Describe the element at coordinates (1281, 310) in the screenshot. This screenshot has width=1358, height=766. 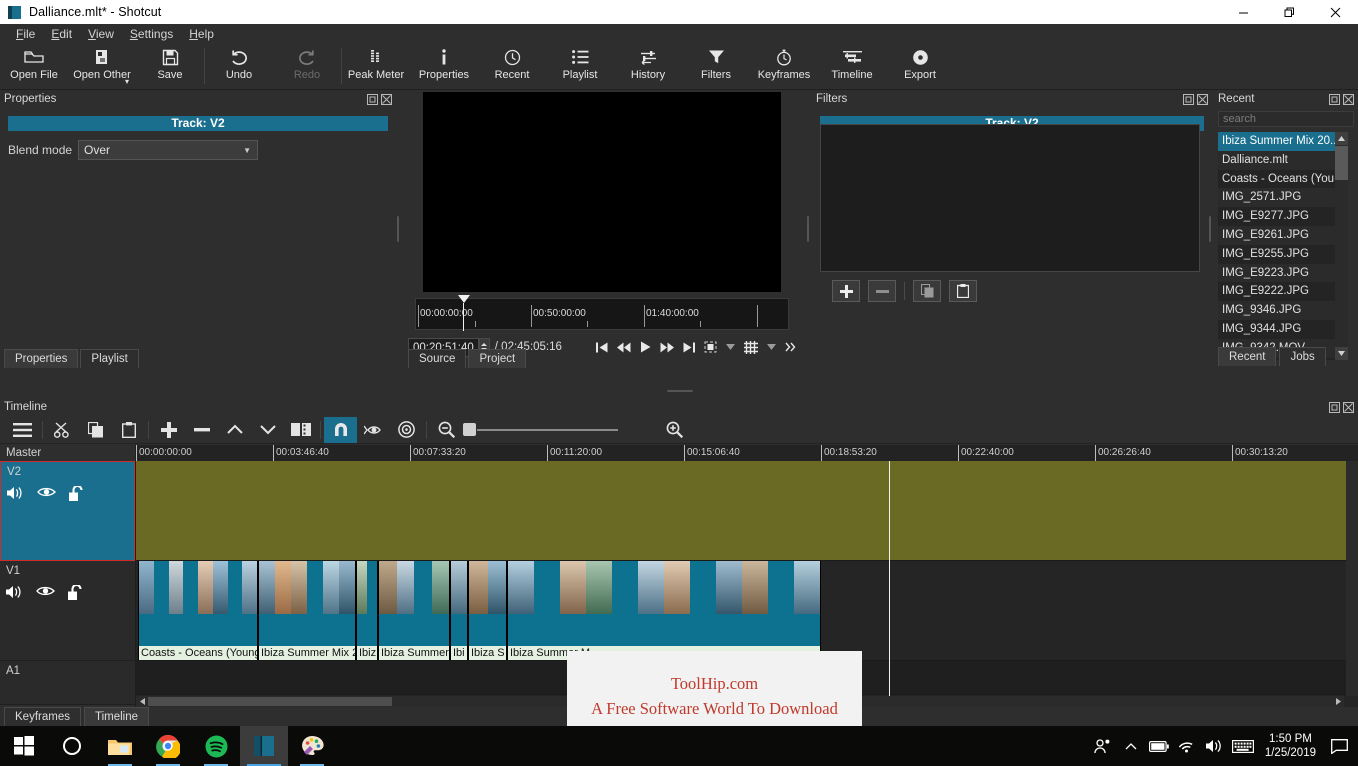
I see `list-item: IMG_9346.JPG` at that location.